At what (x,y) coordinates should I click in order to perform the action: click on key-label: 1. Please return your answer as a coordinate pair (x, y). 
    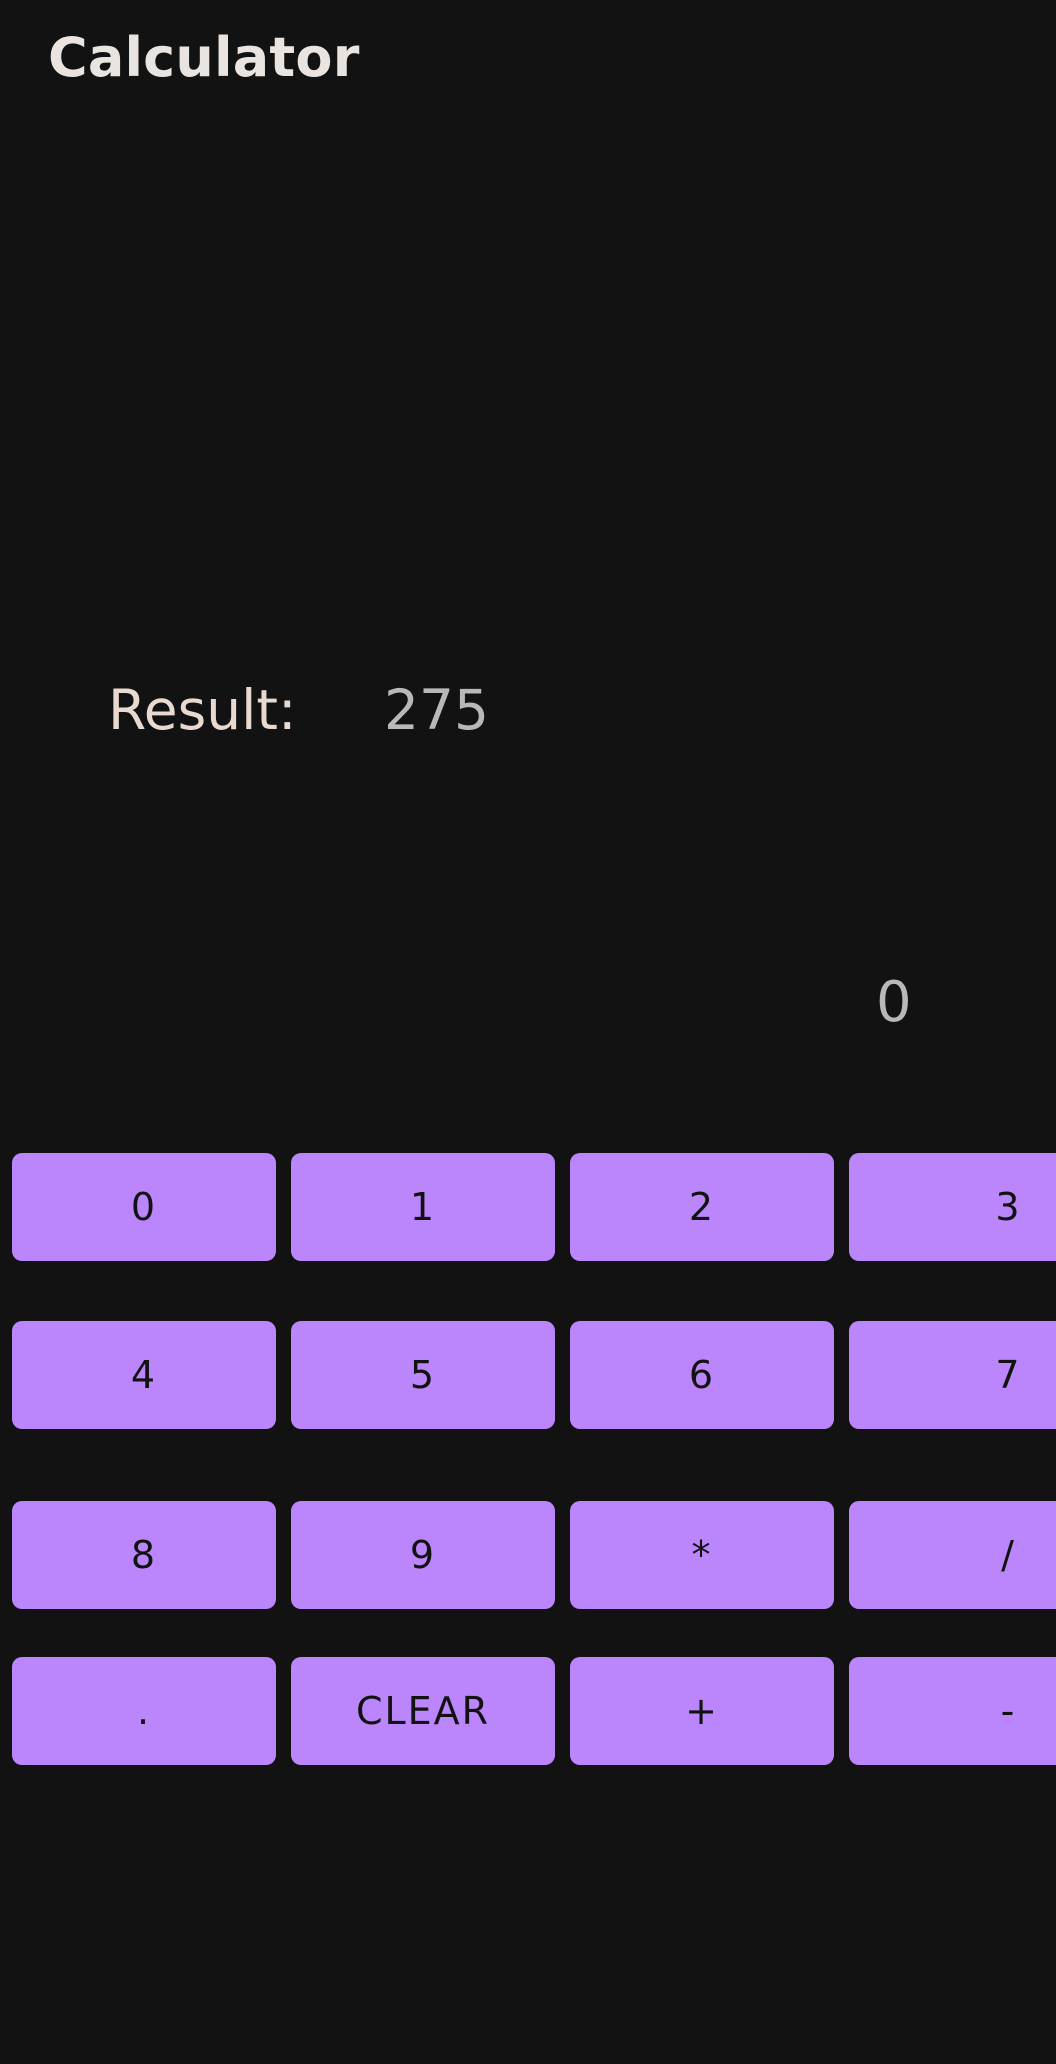
    Looking at the image, I should click on (423, 1207).